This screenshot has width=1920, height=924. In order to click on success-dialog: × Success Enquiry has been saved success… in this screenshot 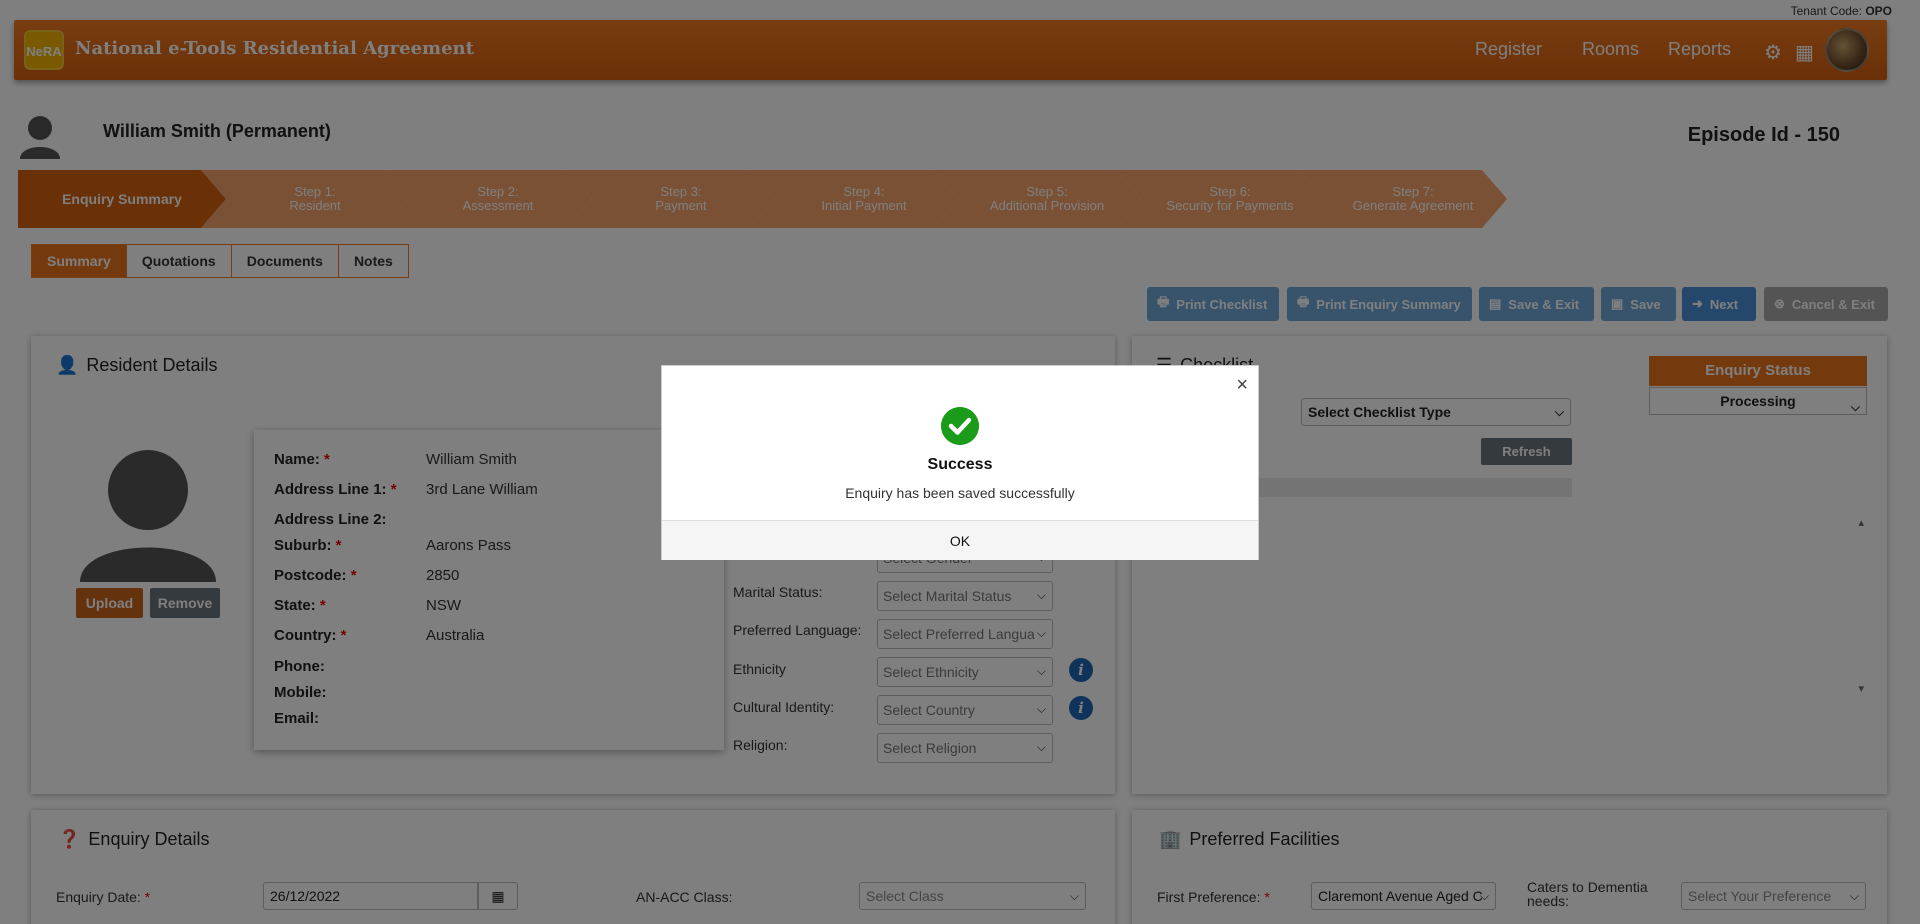, I will do `click(960, 462)`.